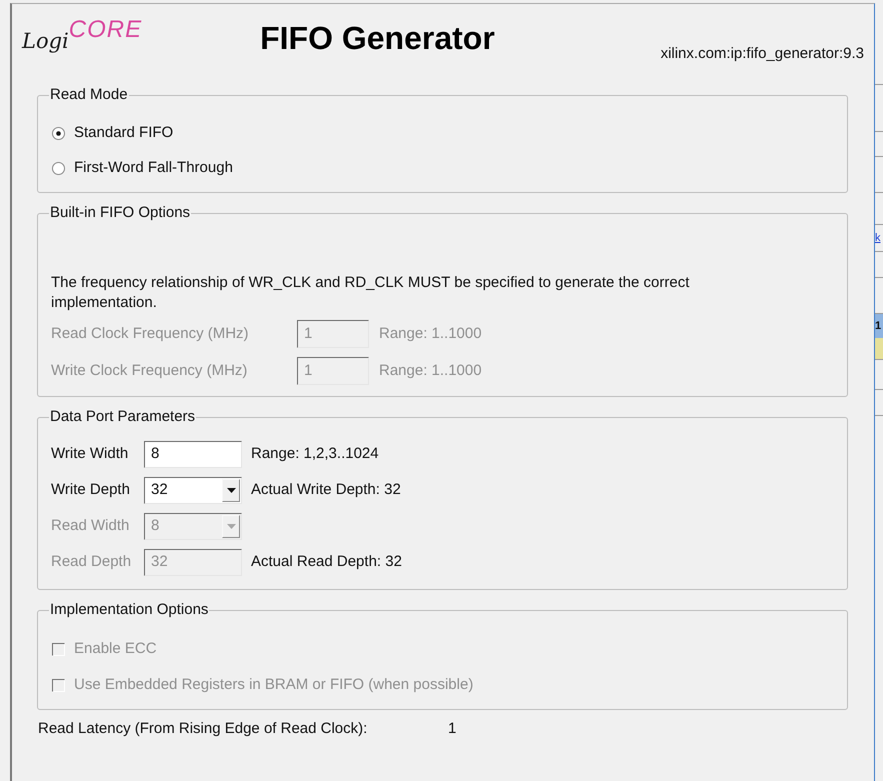 The image size is (883, 781). I want to click on info-text: The frequency relationship of WR_CLK and RD_CLK MUST be specified to generate the correct implementation., so click(370, 293).